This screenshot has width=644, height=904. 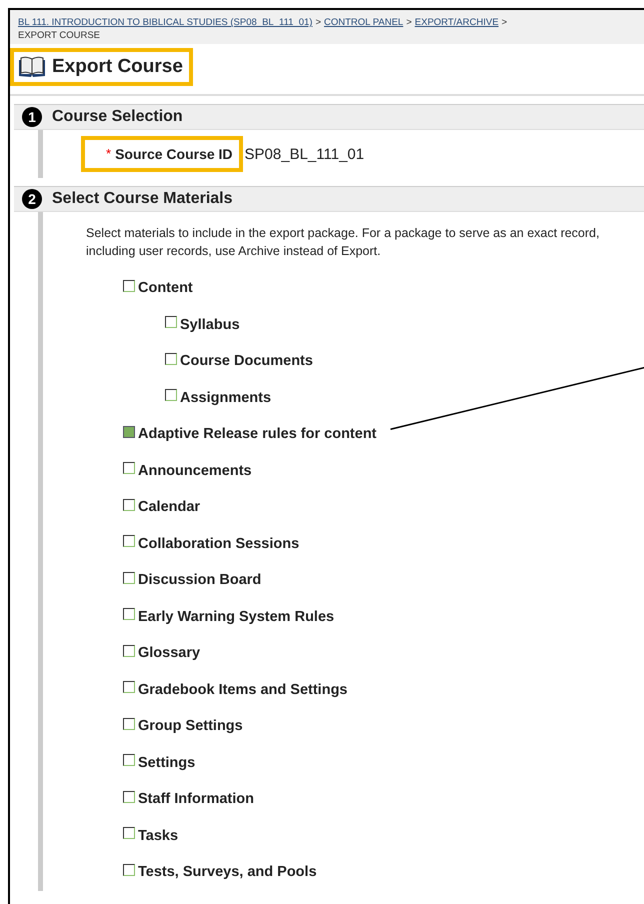 What do you see at coordinates (456, 22) in the screenshot?
I see `breadcrumb-link: EXPORT/ARCHIVE` at bounding box center [456, 22].